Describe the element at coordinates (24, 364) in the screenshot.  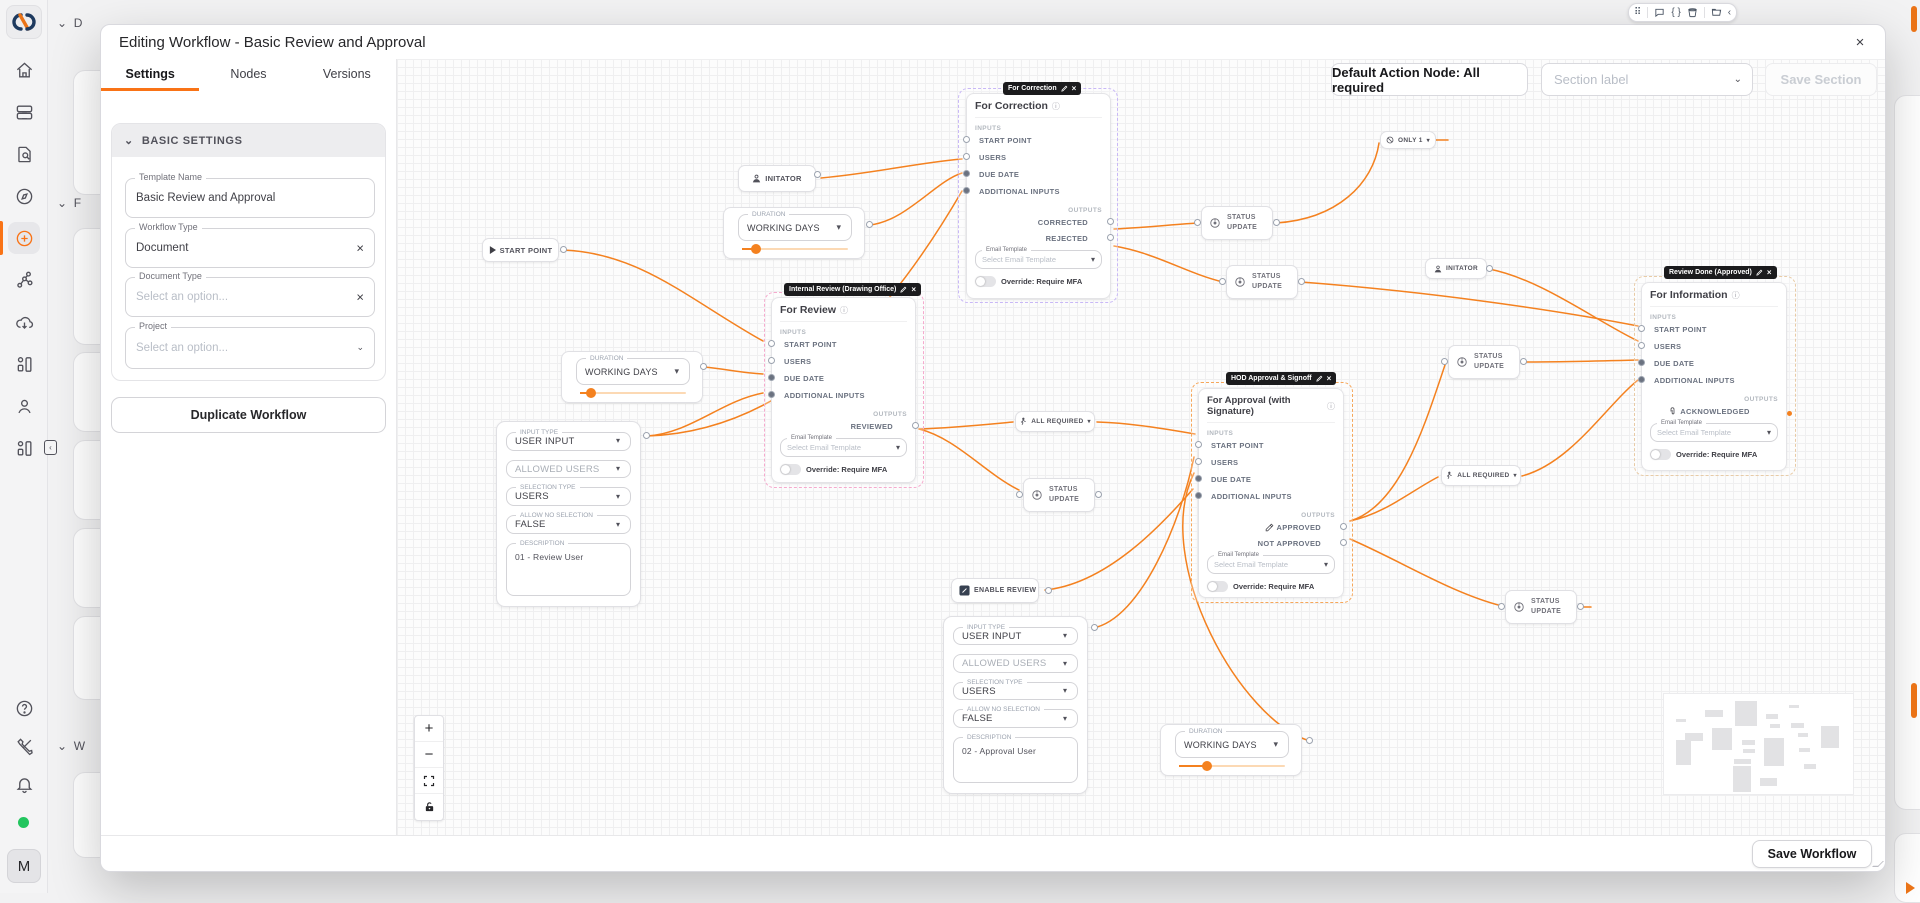
I see `apps-icon` at that location.